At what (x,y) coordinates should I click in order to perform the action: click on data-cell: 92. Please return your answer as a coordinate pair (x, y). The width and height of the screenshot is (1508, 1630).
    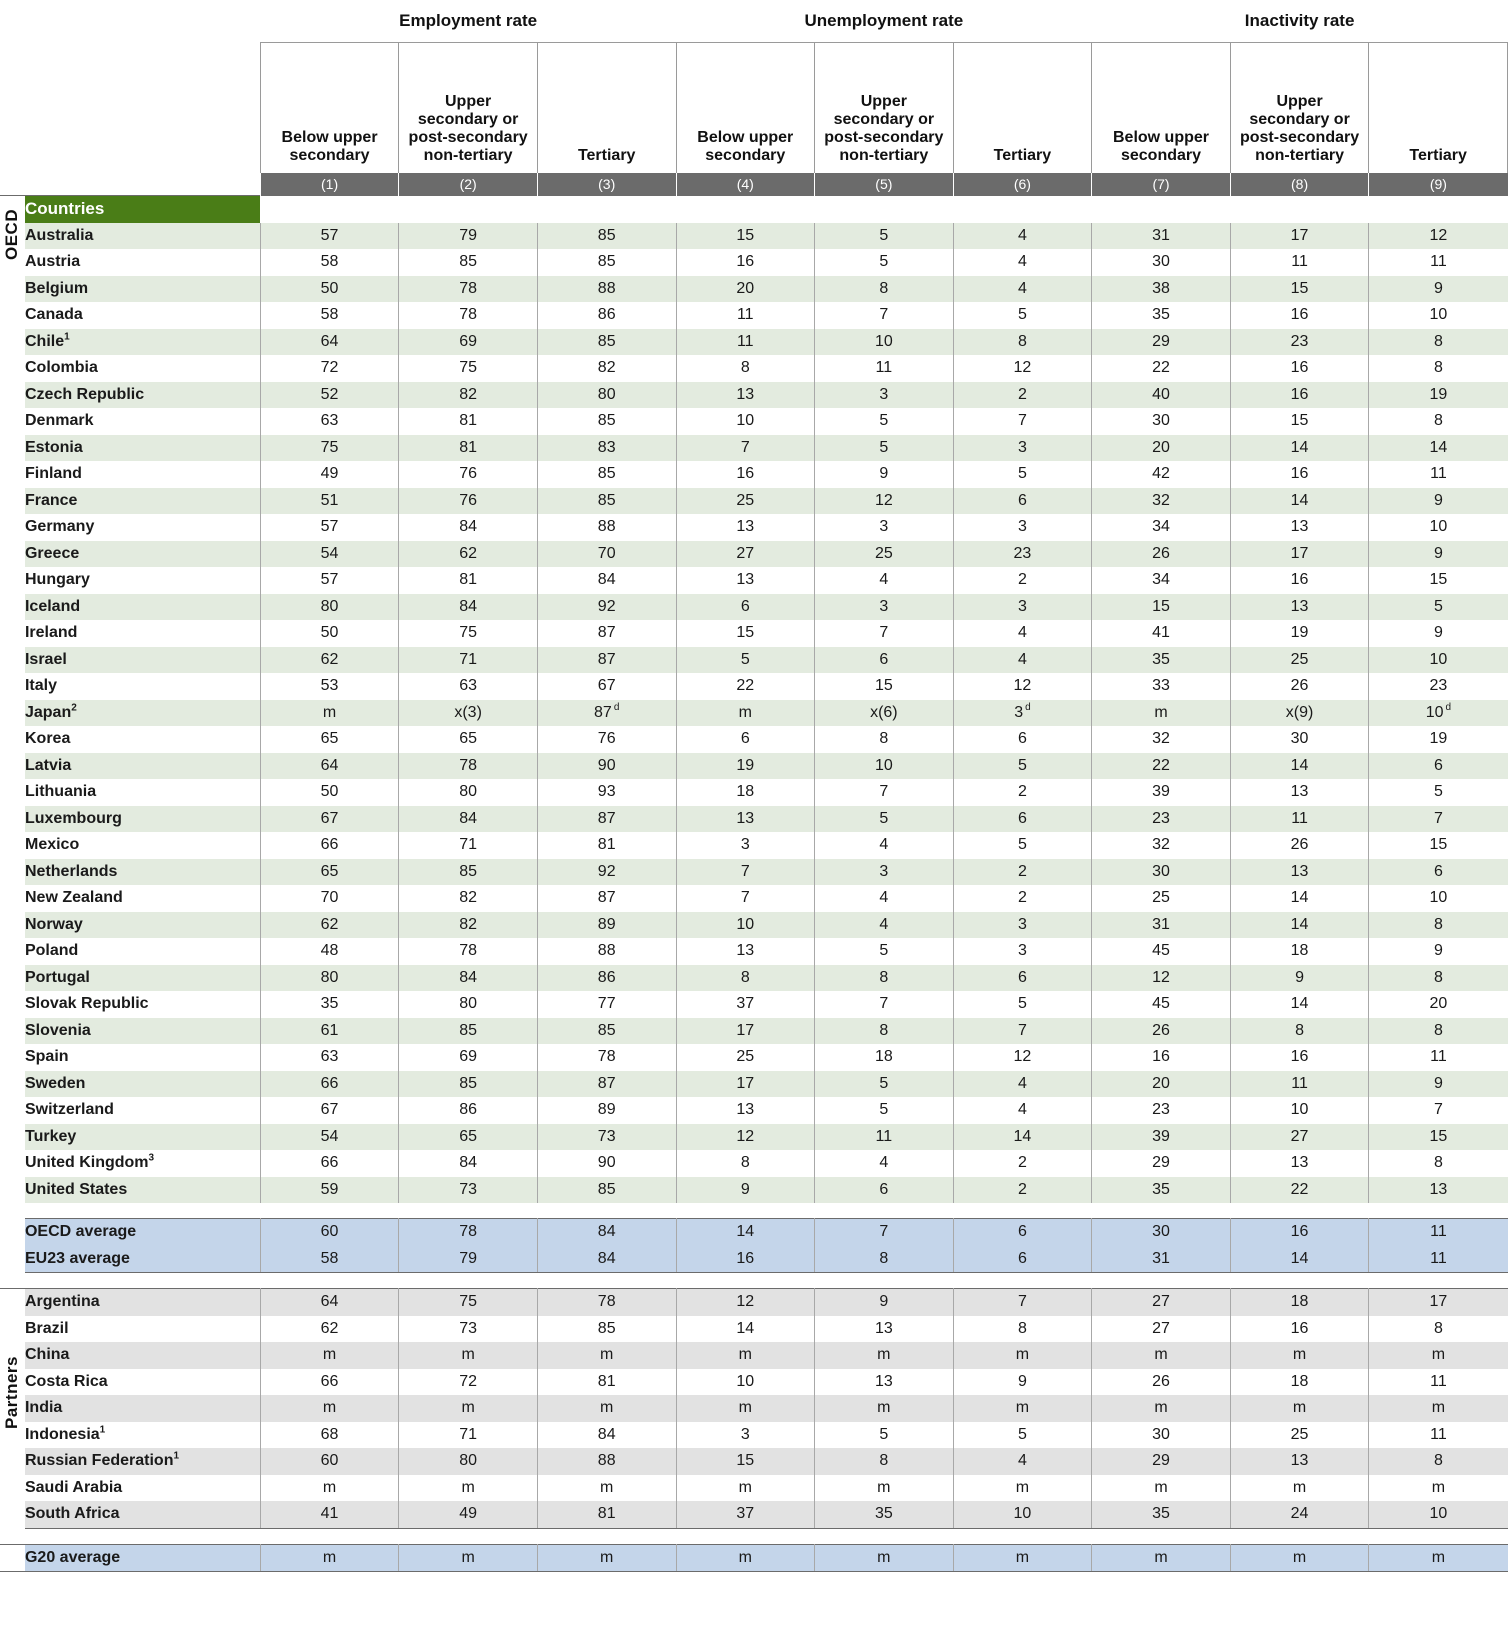
    Looking at the image, I should click on (607, 606).